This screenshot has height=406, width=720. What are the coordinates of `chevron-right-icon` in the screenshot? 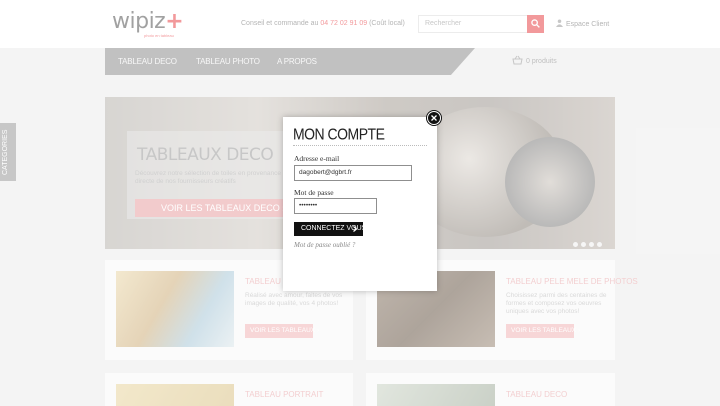 It's located at (355, 229).